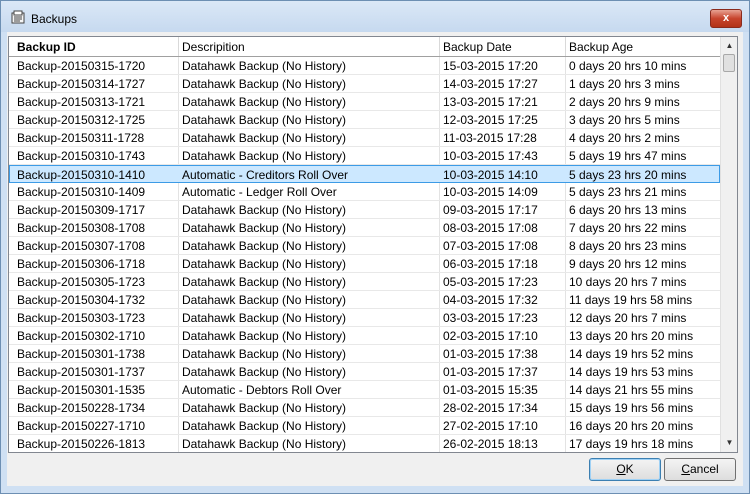 The image size is (750, 494). What do you see at coordinates (81, 228) in the screenshot?
I see `cell-backup-id: Backup-20150308-1708` at bounding box center [81, 228].